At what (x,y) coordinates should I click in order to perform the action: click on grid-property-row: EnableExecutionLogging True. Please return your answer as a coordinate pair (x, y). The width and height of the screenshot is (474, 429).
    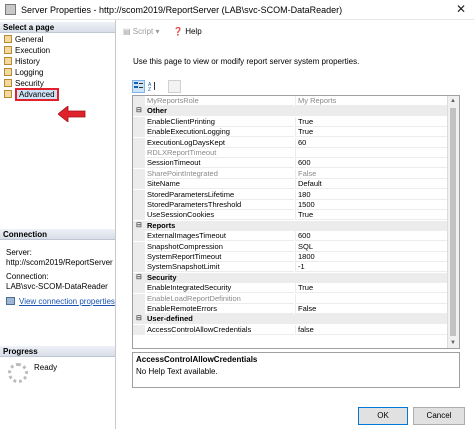
    Looking at the image, I should click on (296, 132).